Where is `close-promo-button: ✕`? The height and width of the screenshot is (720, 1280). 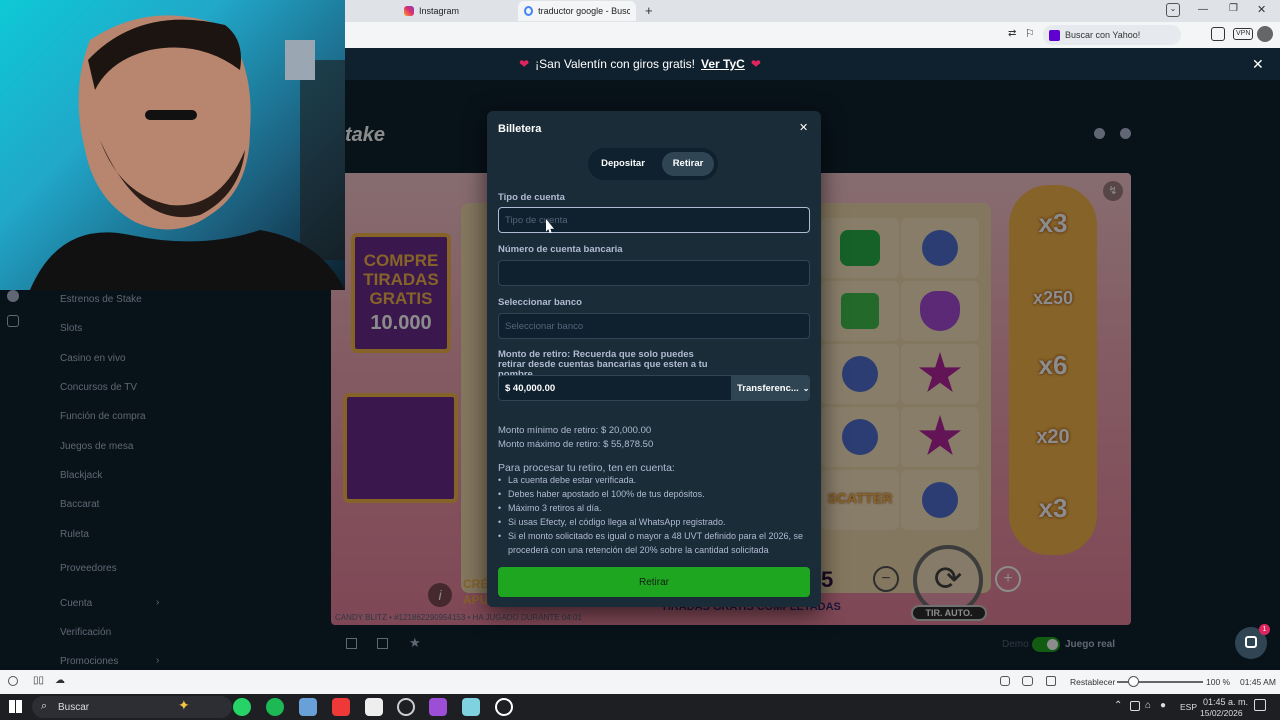 close-promo-button: ✕ is located at coordinates (1258, 64).